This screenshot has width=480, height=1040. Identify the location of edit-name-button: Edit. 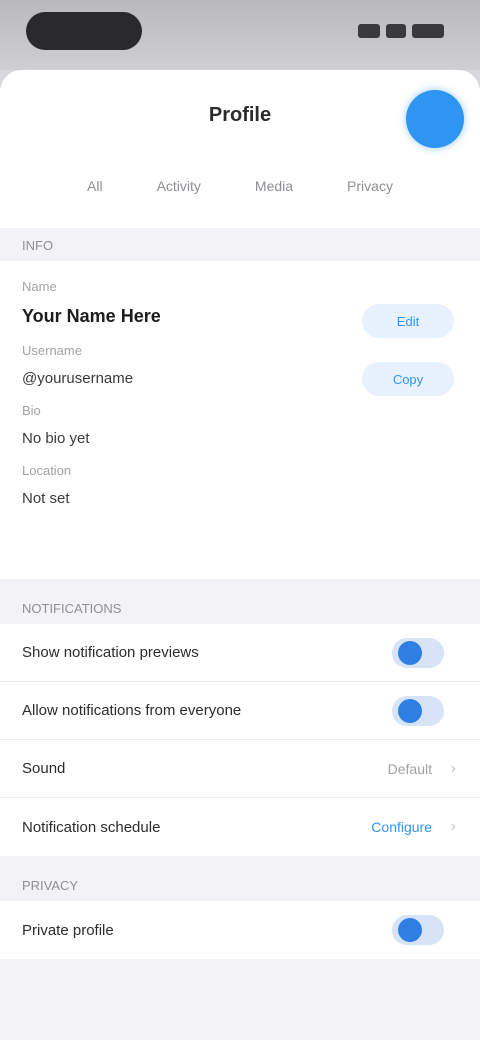
(408, 321).